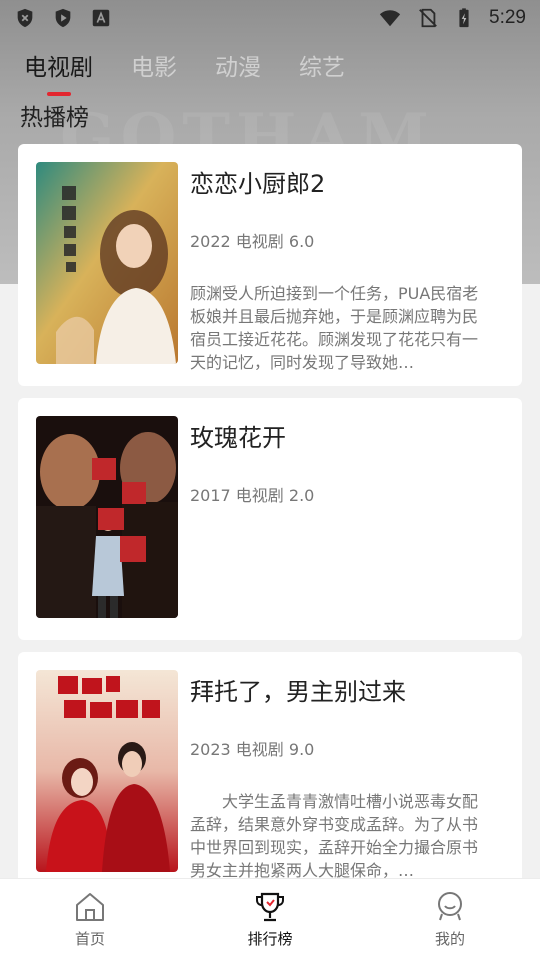 The image size is (540, 960). What do you see at coordinates (270, 18) in the screenshot?
I see `status-bar: 5:29` at bounding box center [270, 18].